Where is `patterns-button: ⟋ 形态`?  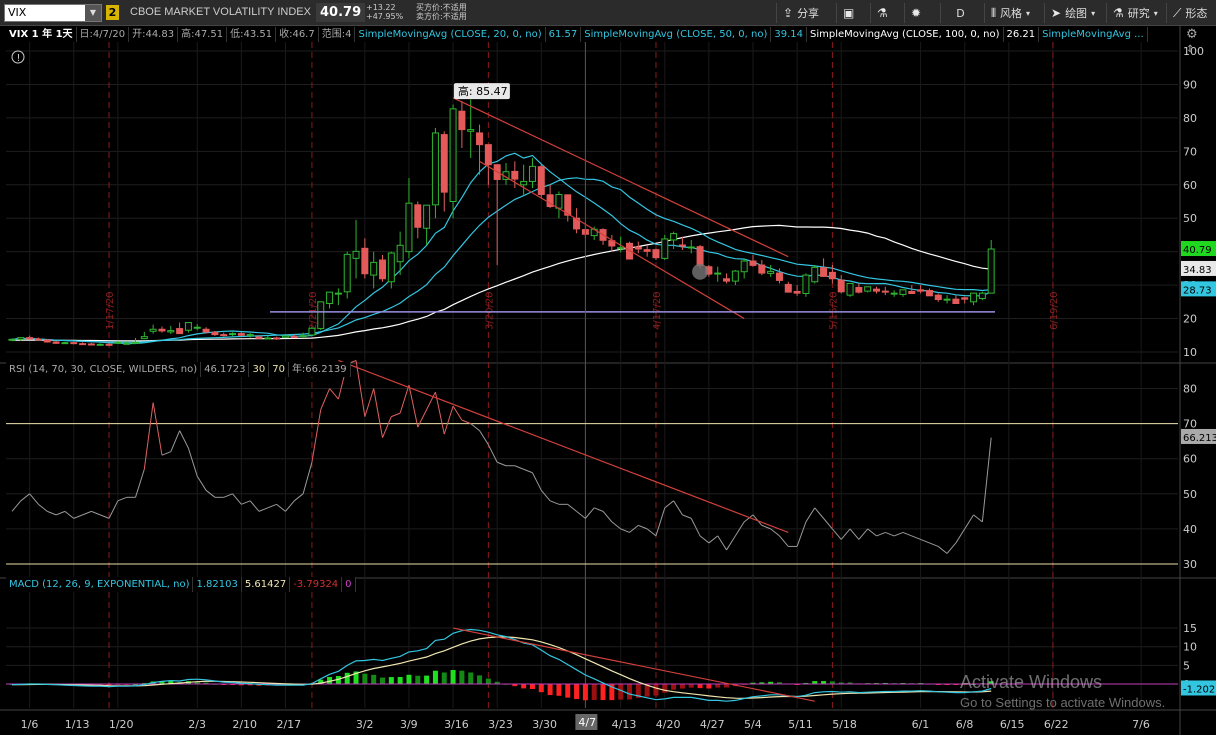
patterns-button: ⟋ 形态 is located at coordinates (1189, 13).